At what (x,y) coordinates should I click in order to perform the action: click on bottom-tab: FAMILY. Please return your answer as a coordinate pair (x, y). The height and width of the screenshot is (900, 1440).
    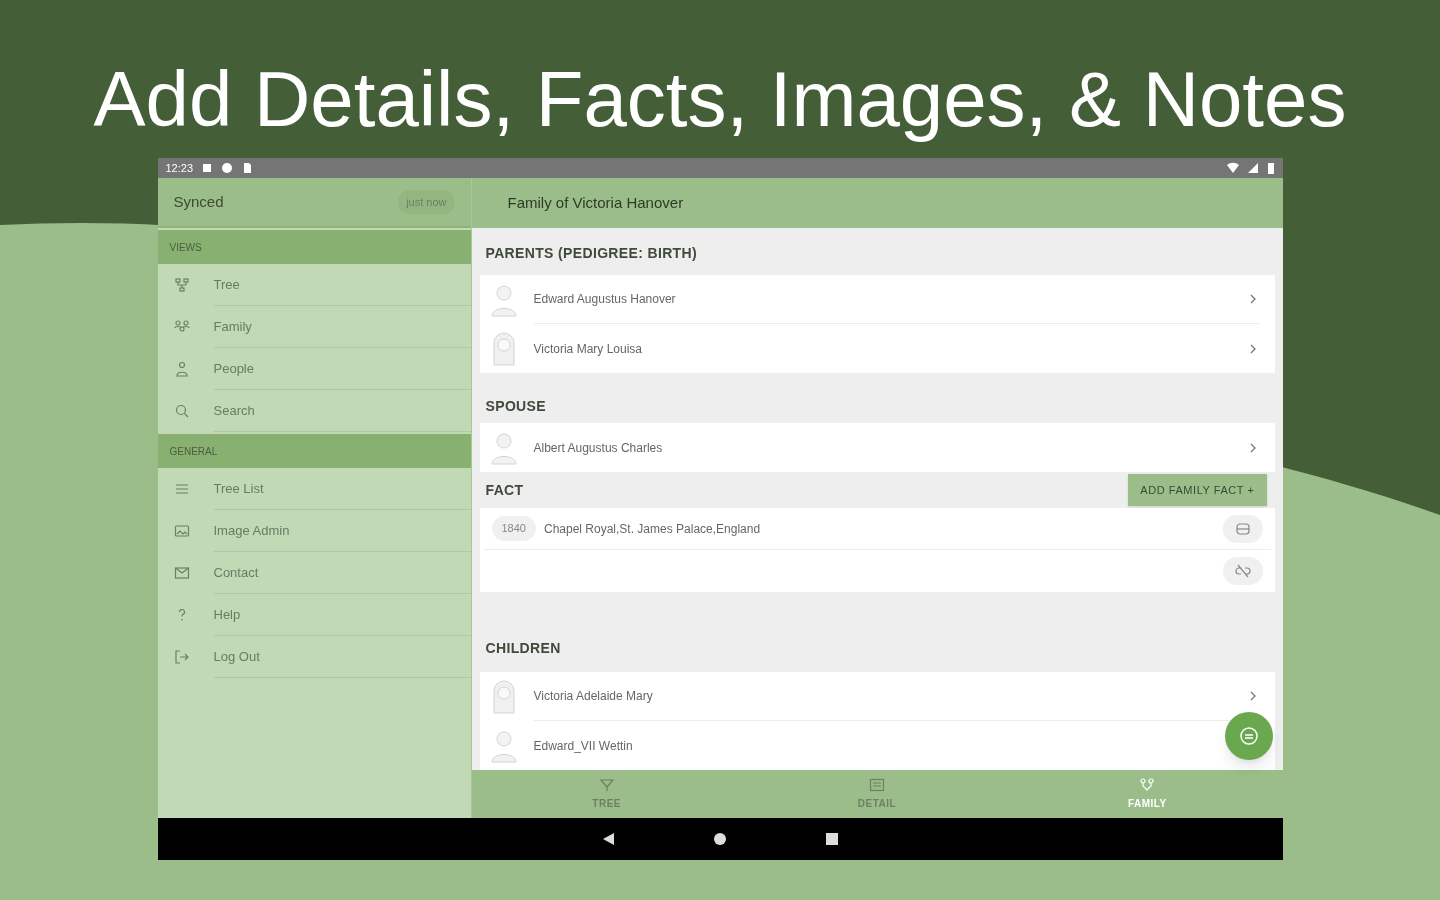
    Looking at the image, I should click on (1147, 794).